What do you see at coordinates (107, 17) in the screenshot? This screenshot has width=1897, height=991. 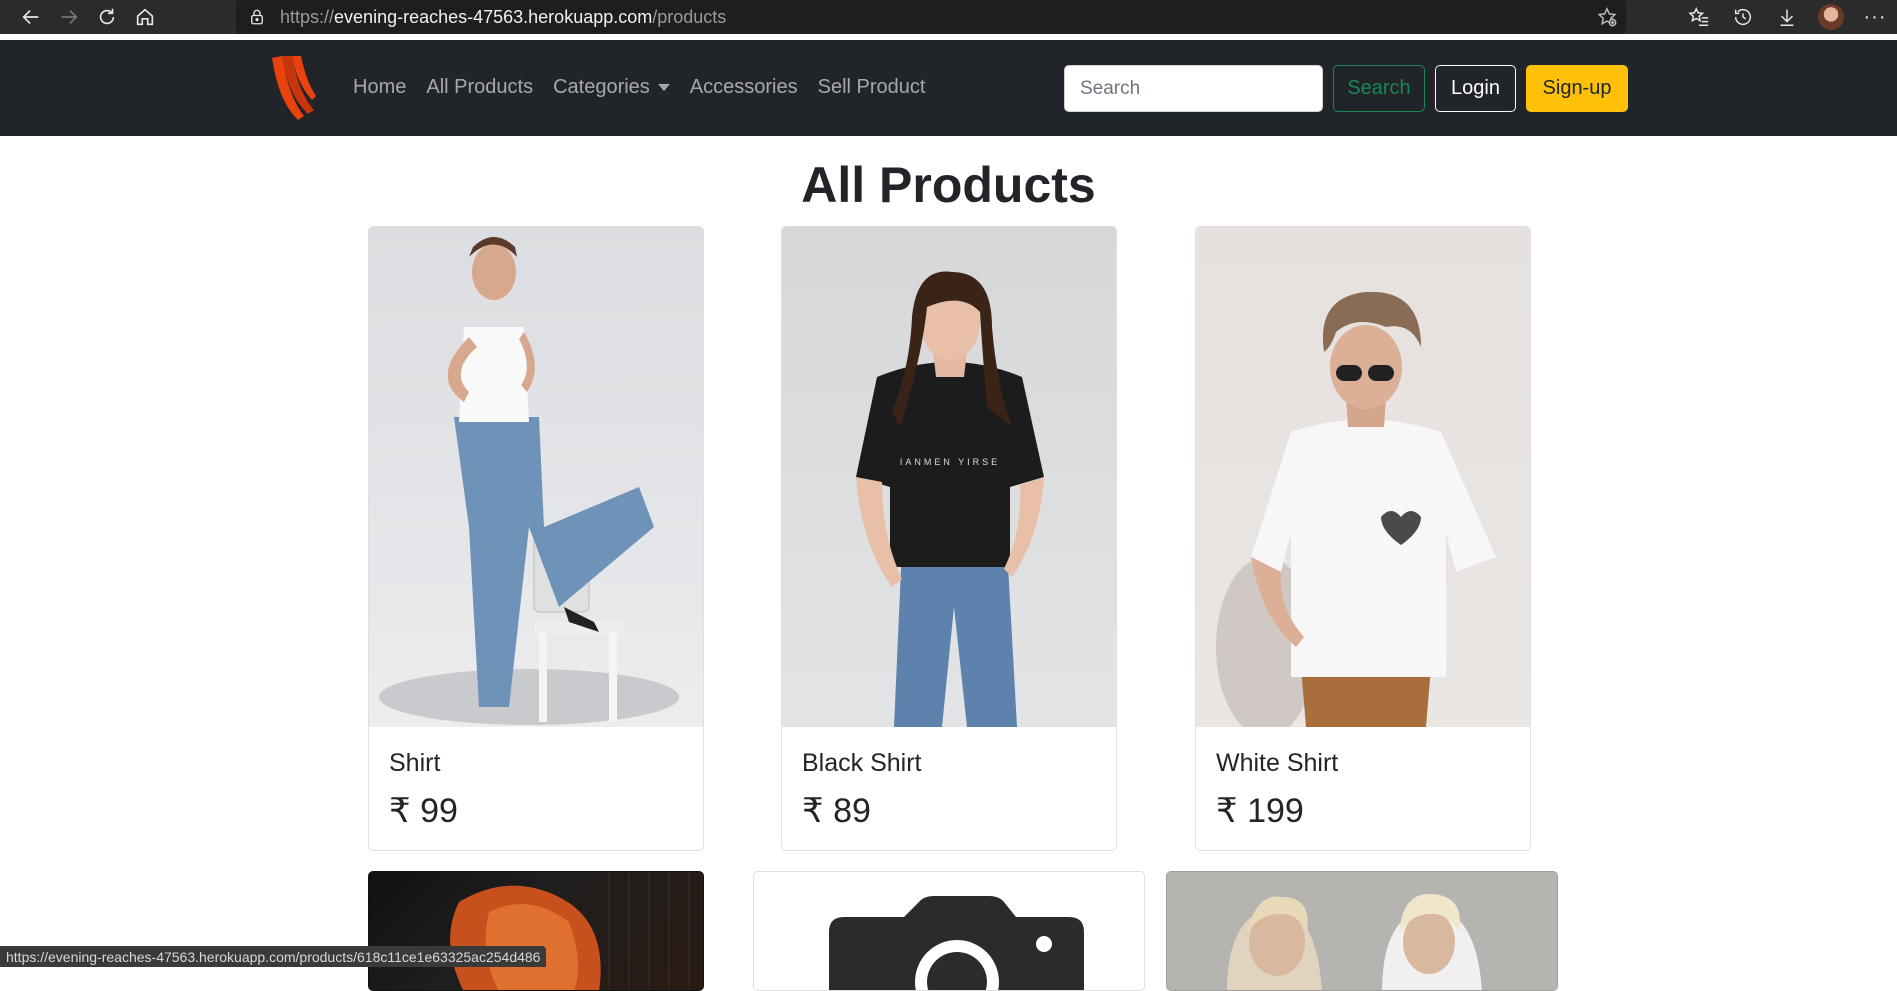 I see `refresh-icon` at bounding box center [107, 17].